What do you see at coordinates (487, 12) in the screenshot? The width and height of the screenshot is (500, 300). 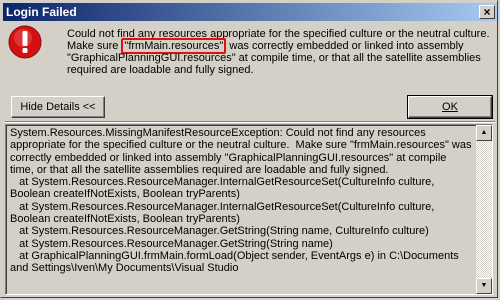 I see `close-button: ×` at bounding box center [487, 12].